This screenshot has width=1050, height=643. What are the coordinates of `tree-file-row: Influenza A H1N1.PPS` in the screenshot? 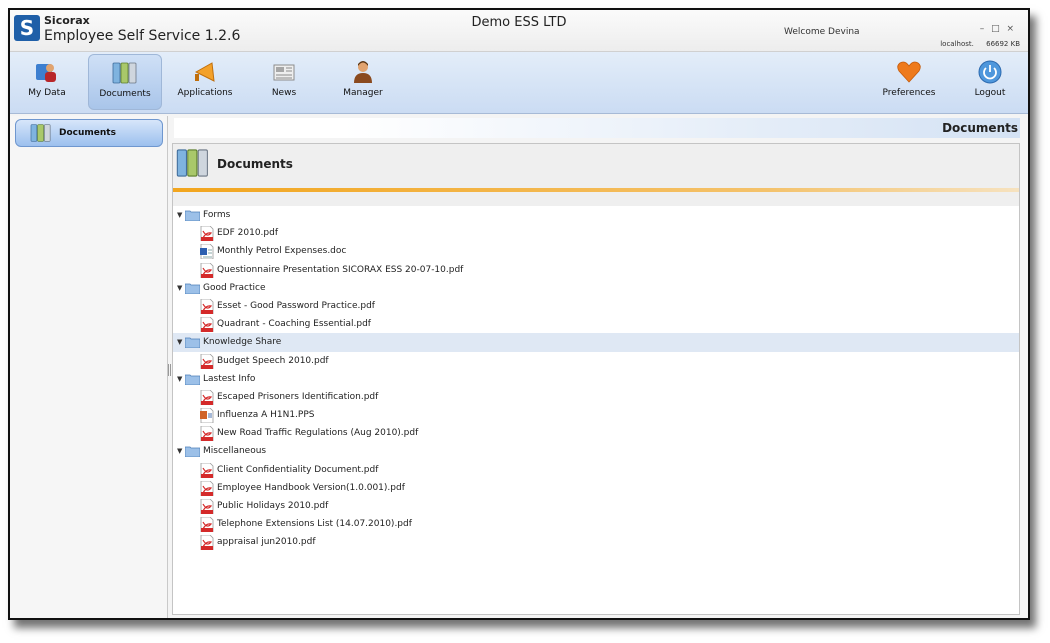 It's located at (596, 415).